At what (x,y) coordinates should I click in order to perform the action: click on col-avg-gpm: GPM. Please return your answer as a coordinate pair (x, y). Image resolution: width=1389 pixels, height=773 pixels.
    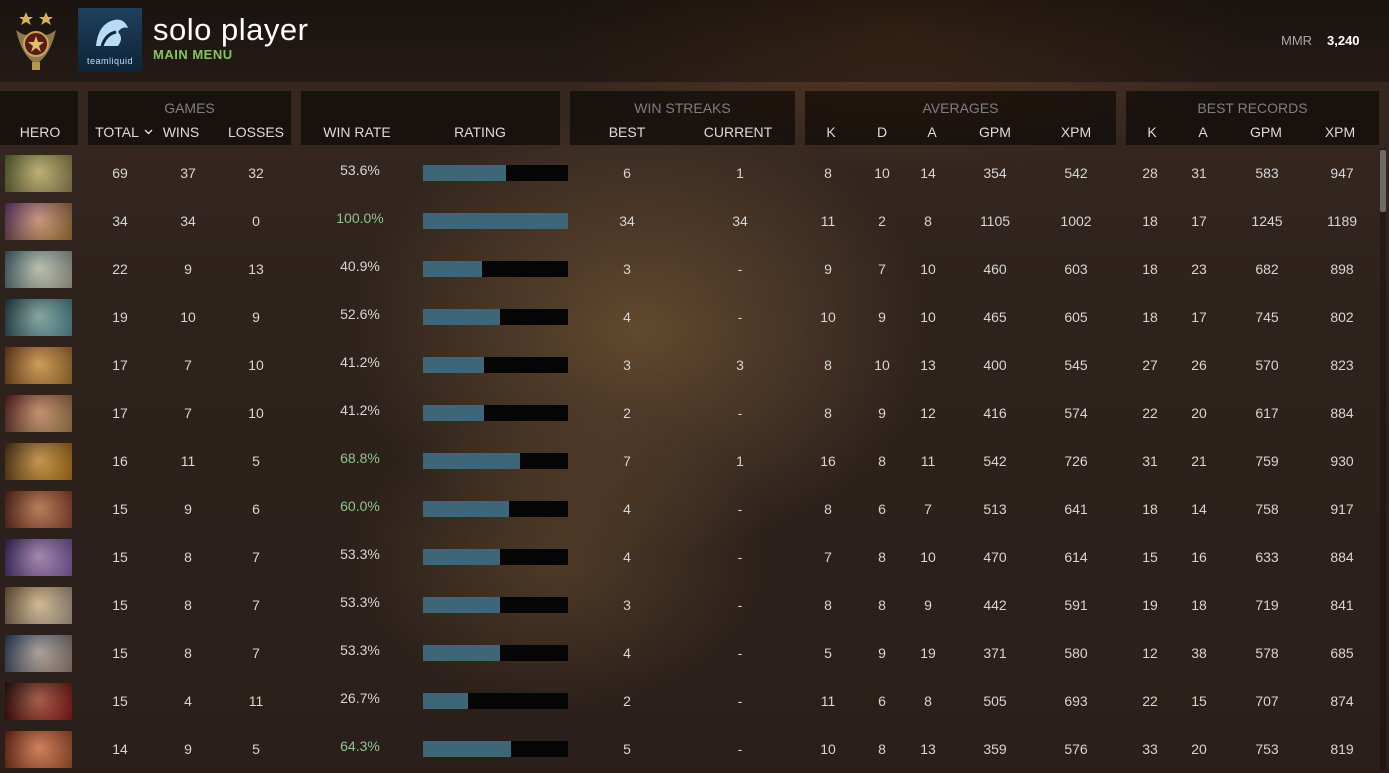
    Looking at the image, I should click on (995, 132).